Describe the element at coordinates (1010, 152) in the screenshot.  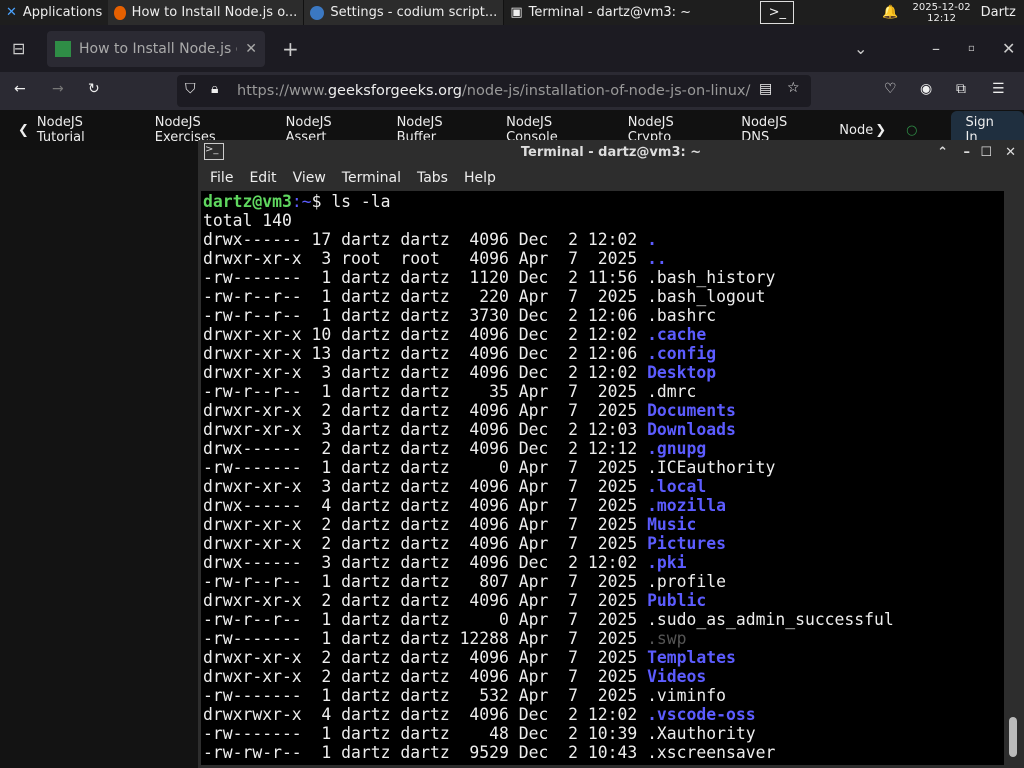
I see `close-icon: ✕` at that location.